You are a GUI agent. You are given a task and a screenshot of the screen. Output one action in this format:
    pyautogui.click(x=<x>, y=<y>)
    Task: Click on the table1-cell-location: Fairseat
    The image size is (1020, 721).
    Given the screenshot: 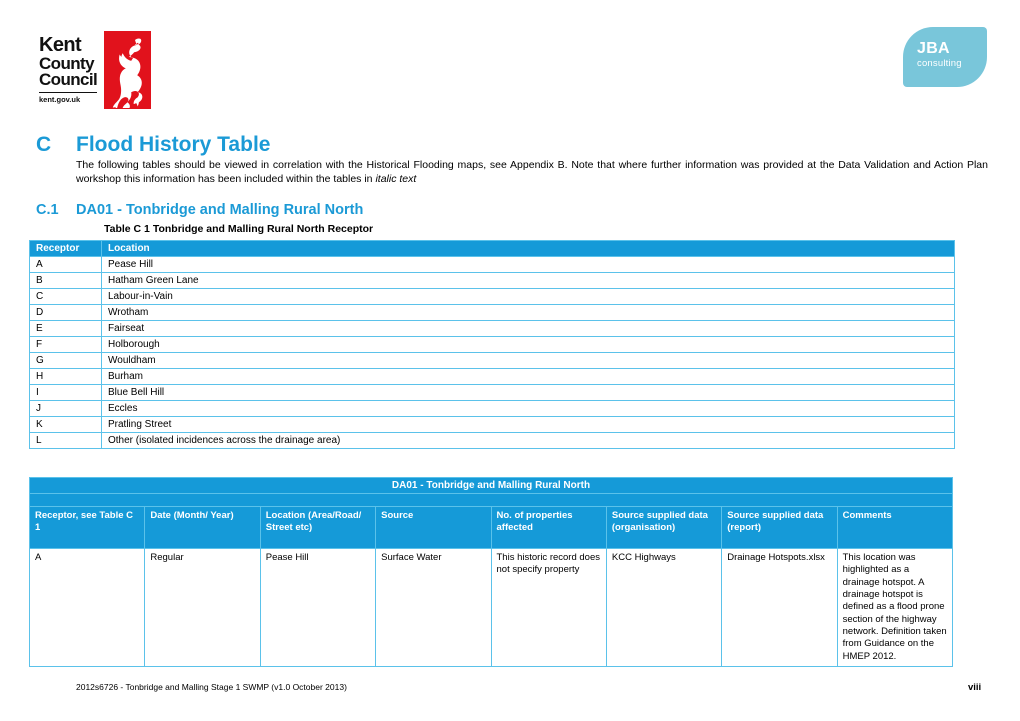 What is the action you would take?
    pyautogui.click(x=528, y=328)
    